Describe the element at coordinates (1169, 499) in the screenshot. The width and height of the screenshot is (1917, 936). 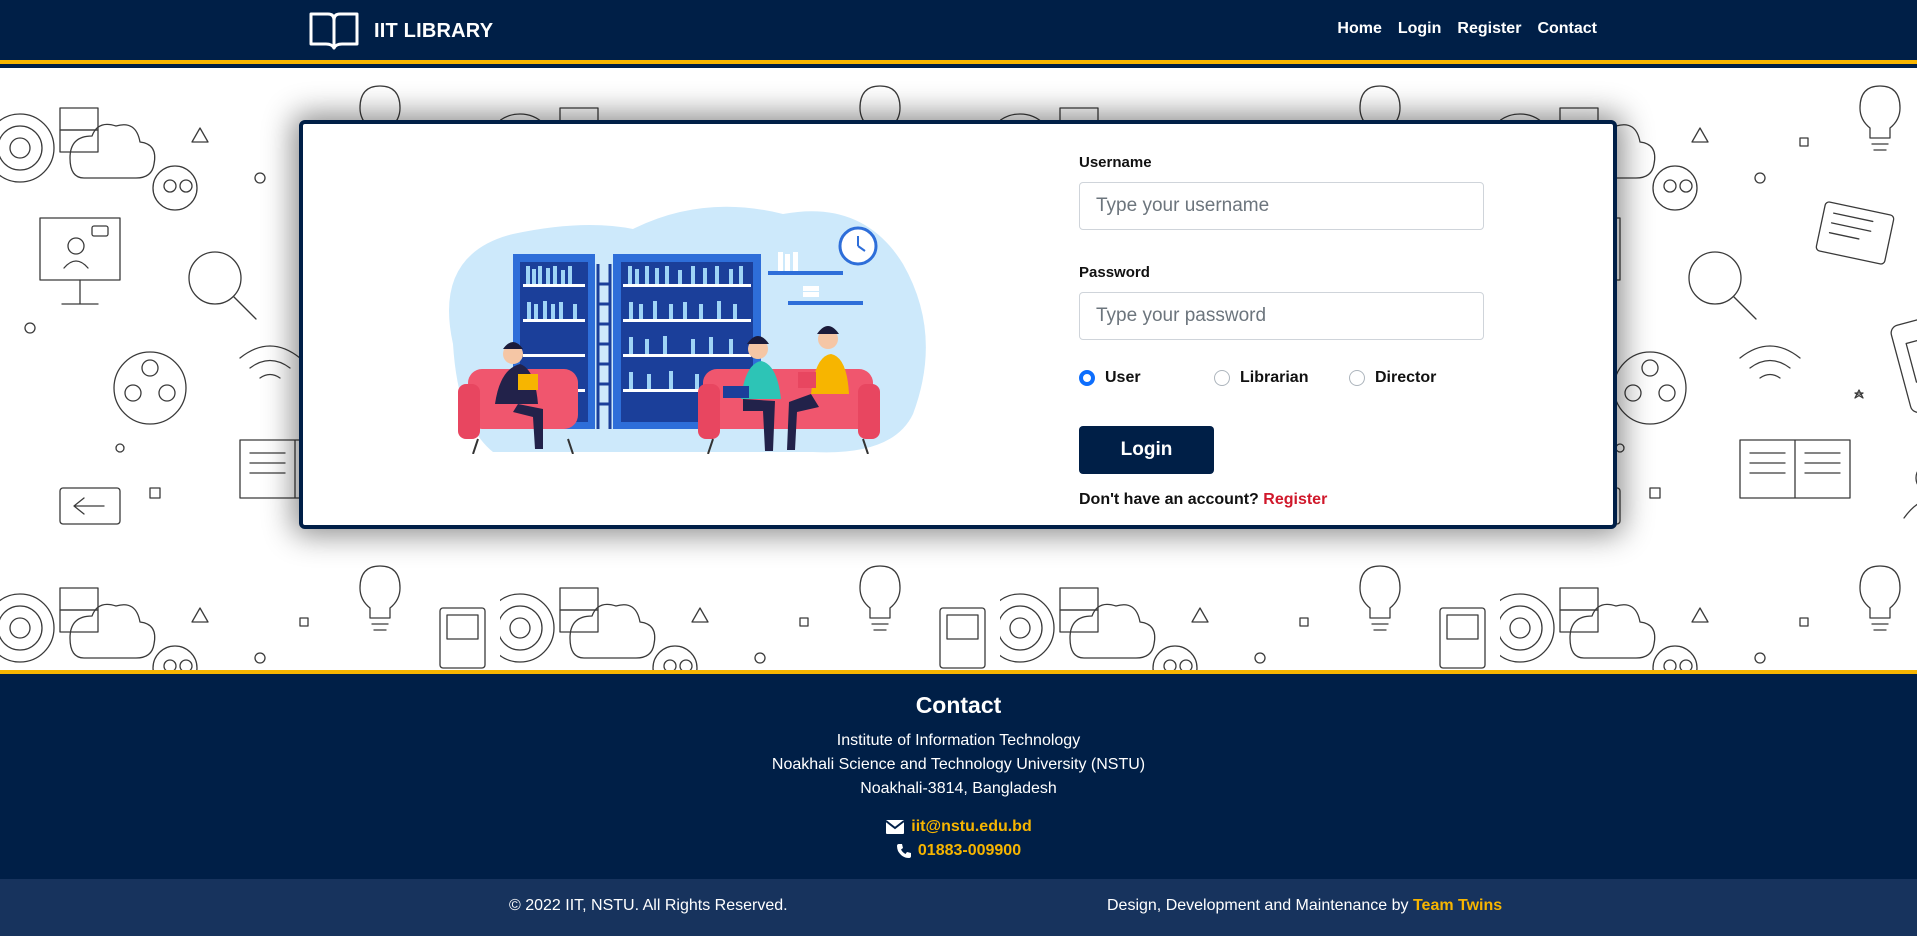
I see `signup-prompt-text: Don't have an account?` at that location.